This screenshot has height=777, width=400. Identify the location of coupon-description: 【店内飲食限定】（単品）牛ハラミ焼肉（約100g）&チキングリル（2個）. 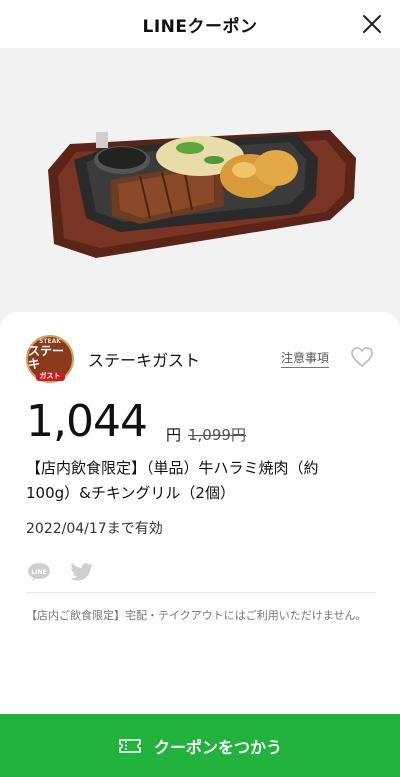
(172, 480).